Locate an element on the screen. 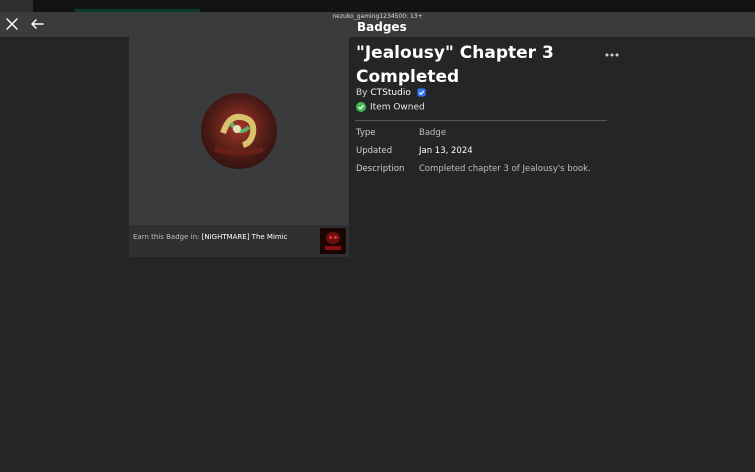 Image resolution: width=755 pixels, height=472 pixels. more-options-button is located at coordinates (612, 51).